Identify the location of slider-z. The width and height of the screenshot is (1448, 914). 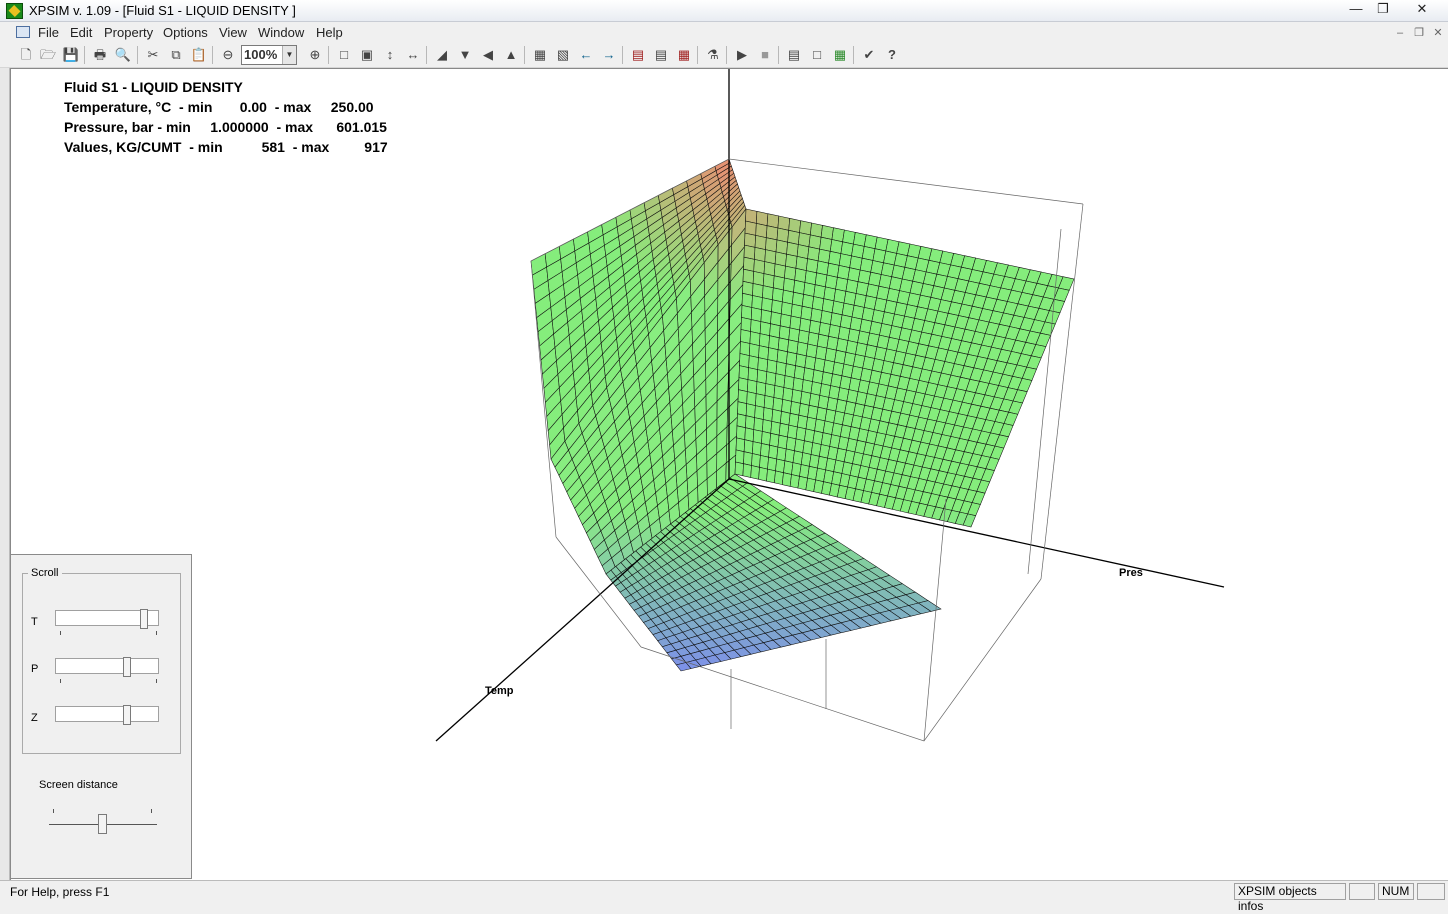
(107, 715).